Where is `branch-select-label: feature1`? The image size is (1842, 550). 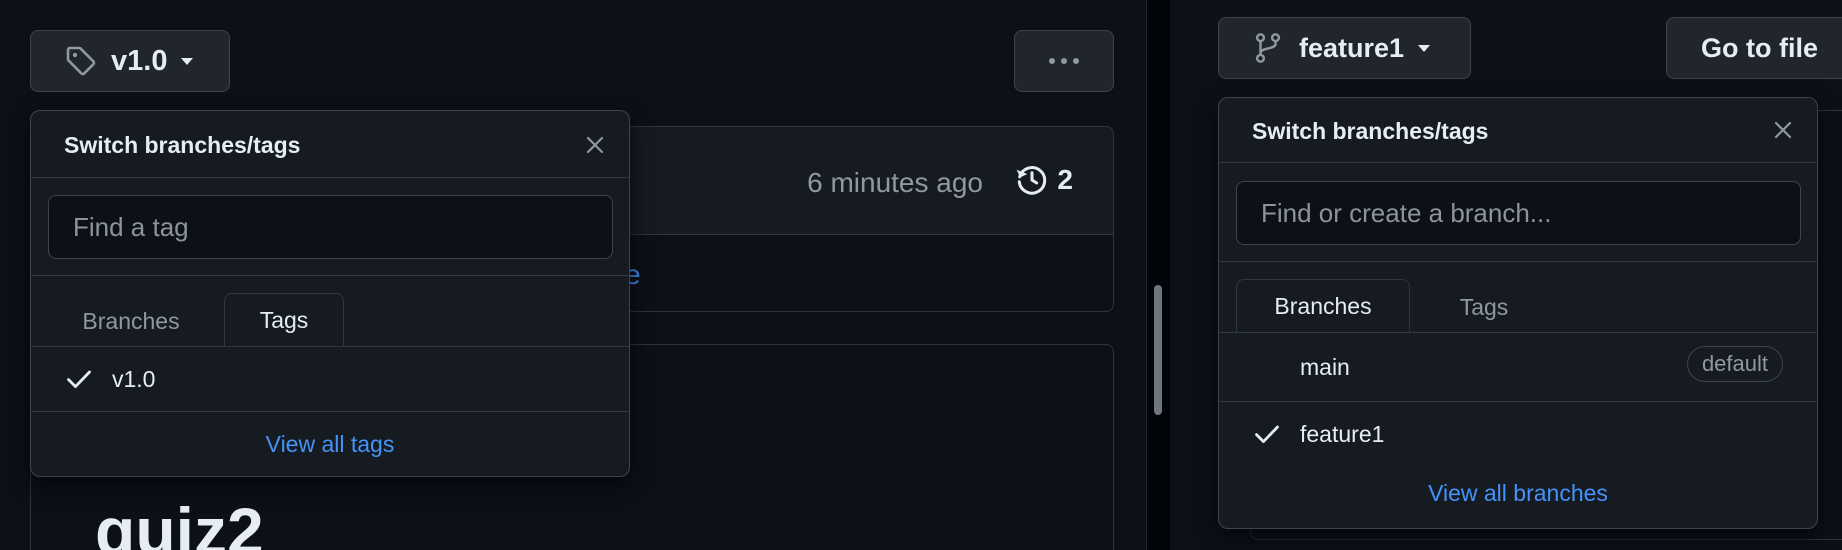
branch-select-label: feature1 is located at coordinates (1352, 47).